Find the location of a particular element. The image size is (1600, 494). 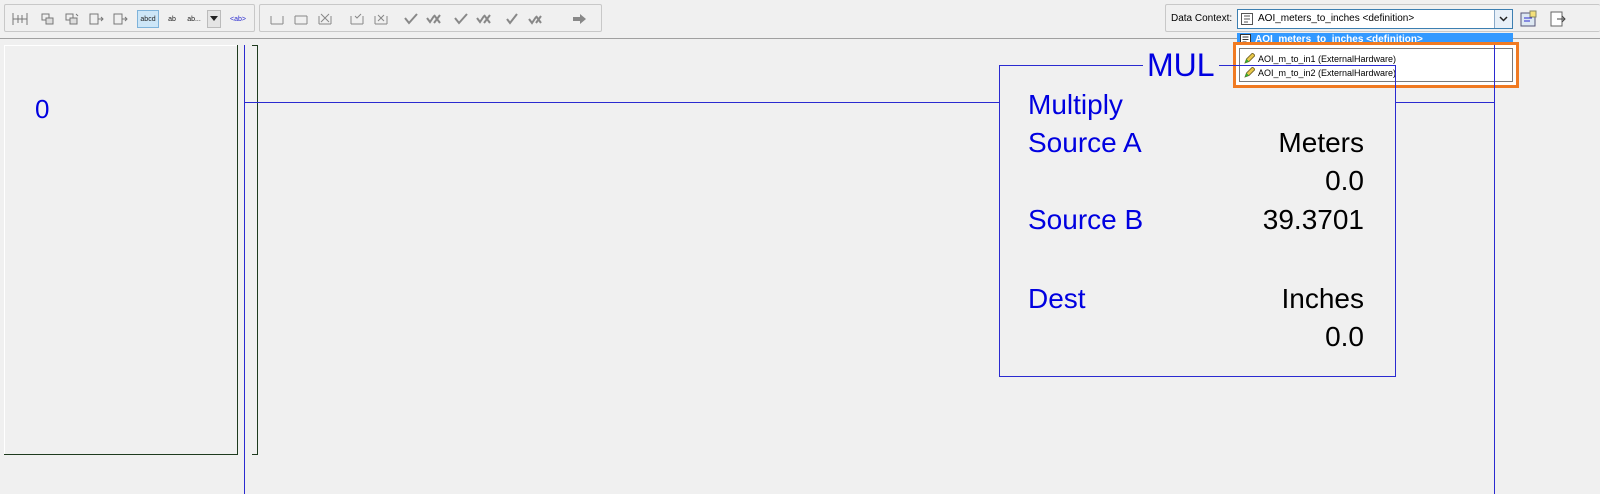

source-b-label: Source B is located at coordinates (1086, 219).